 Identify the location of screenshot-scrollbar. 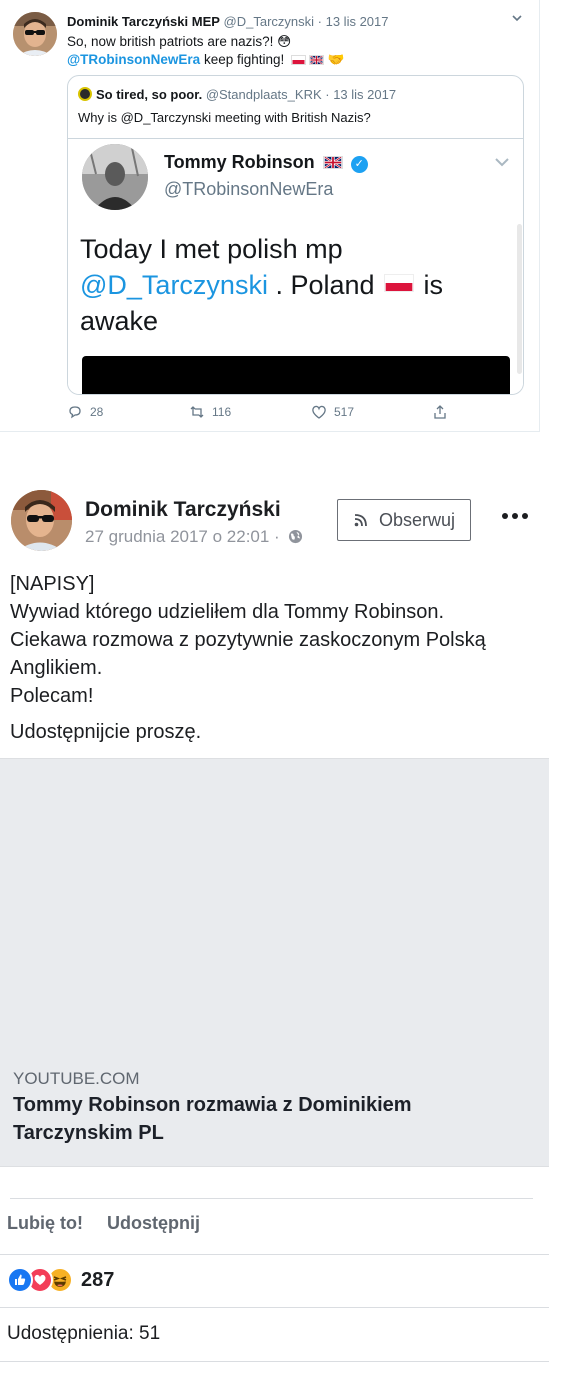
(519, 299).